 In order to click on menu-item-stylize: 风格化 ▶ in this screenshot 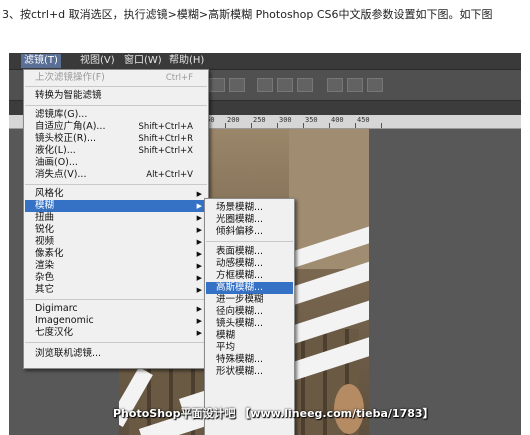, I will do `click(116, 194)`.